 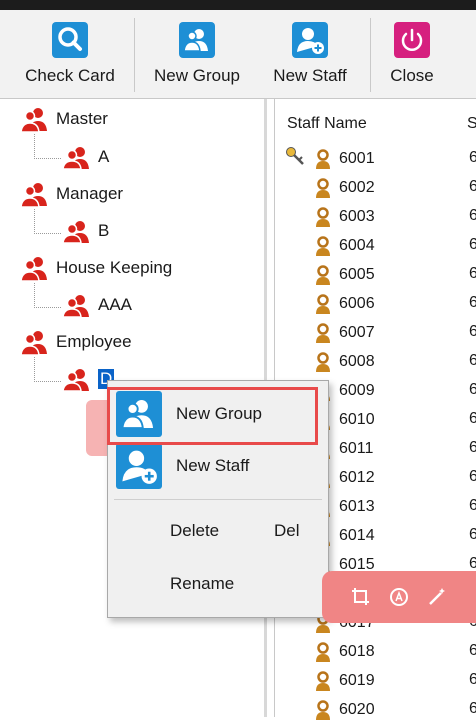 I want to click on staff-name: 6003, so click(x=357, y=216).